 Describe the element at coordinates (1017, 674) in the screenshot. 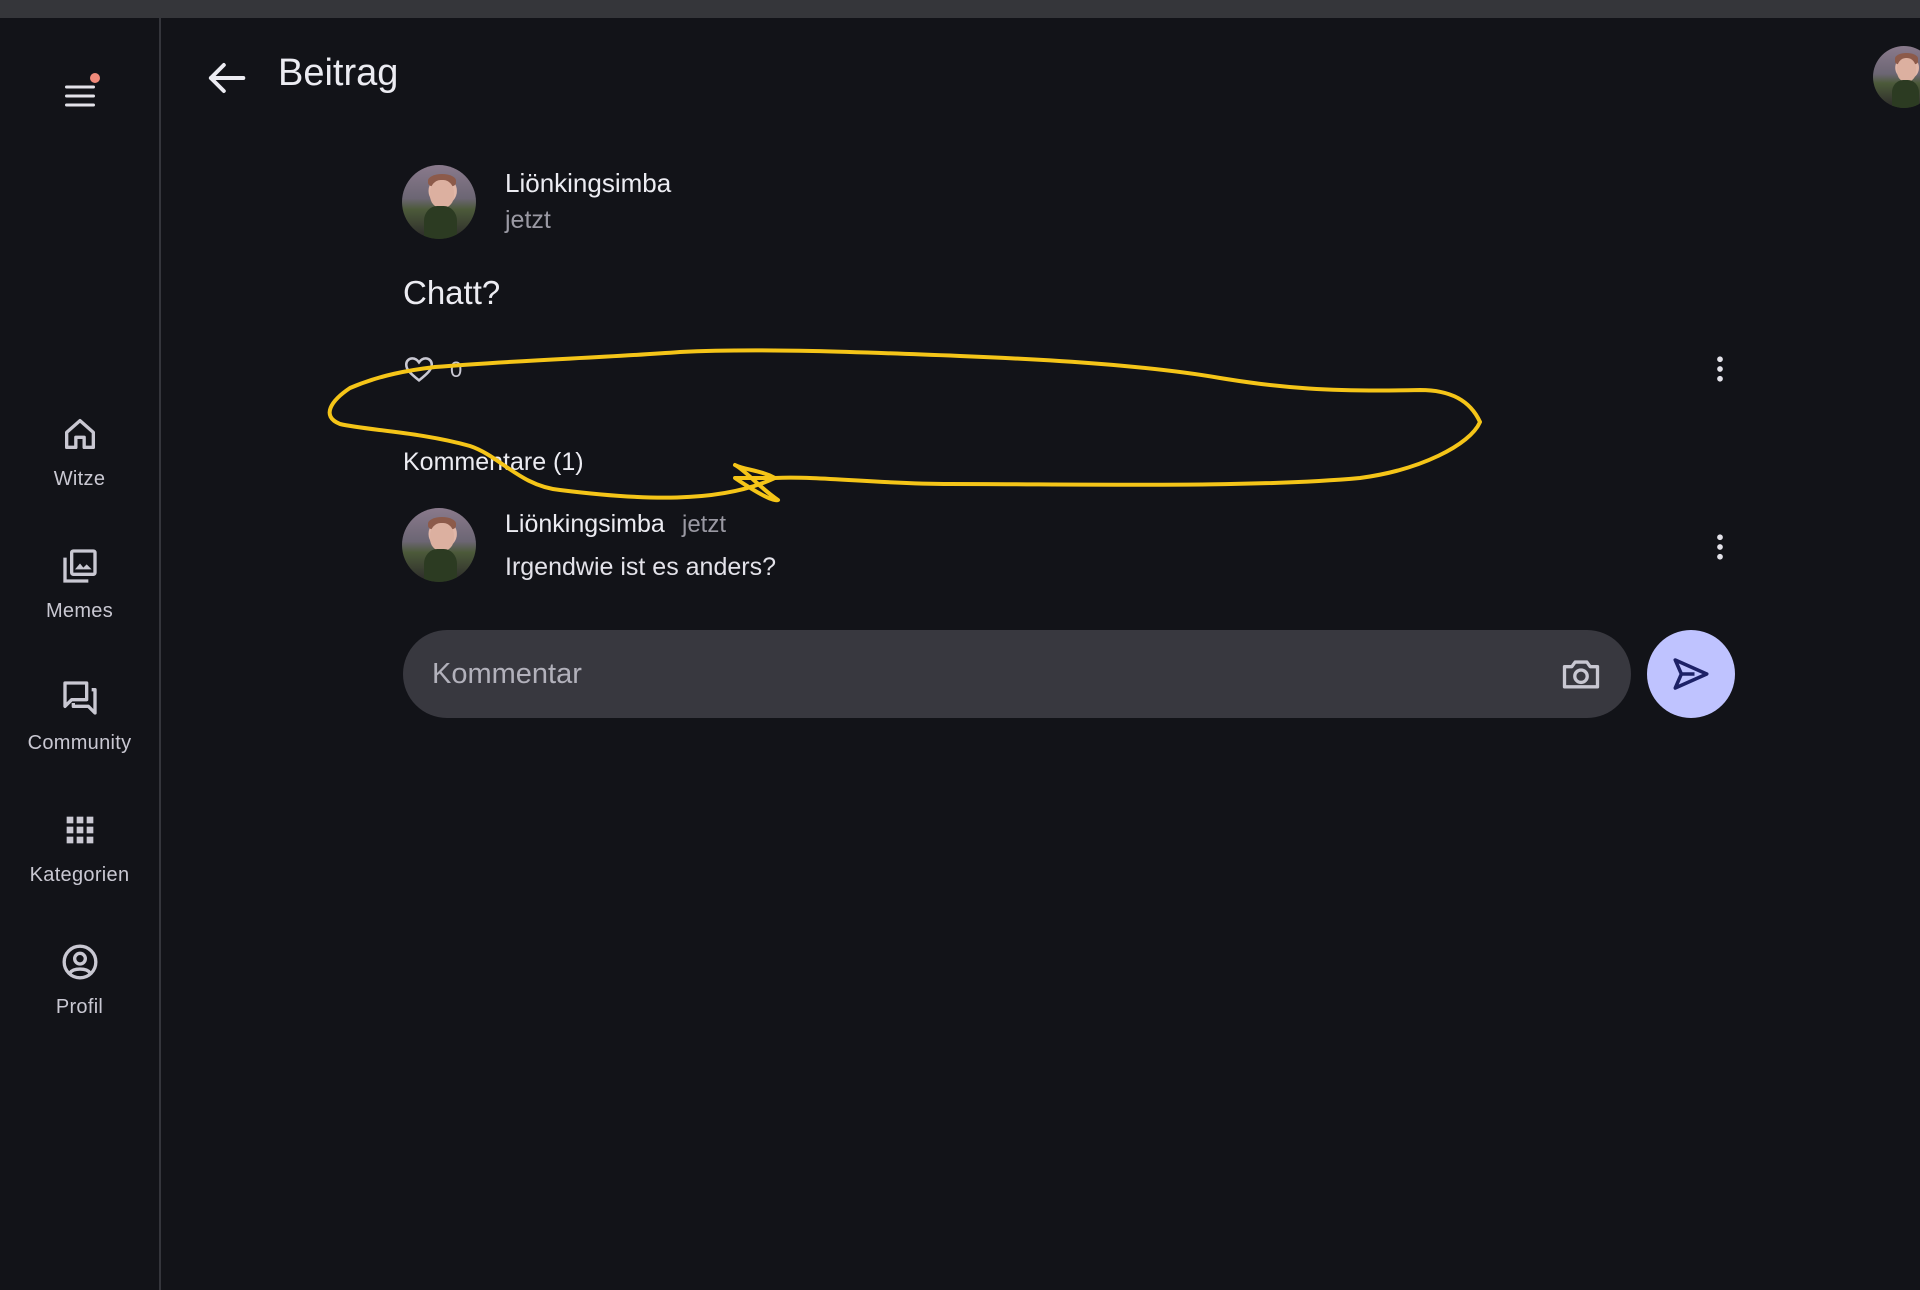

I see `comment-input` at that location.